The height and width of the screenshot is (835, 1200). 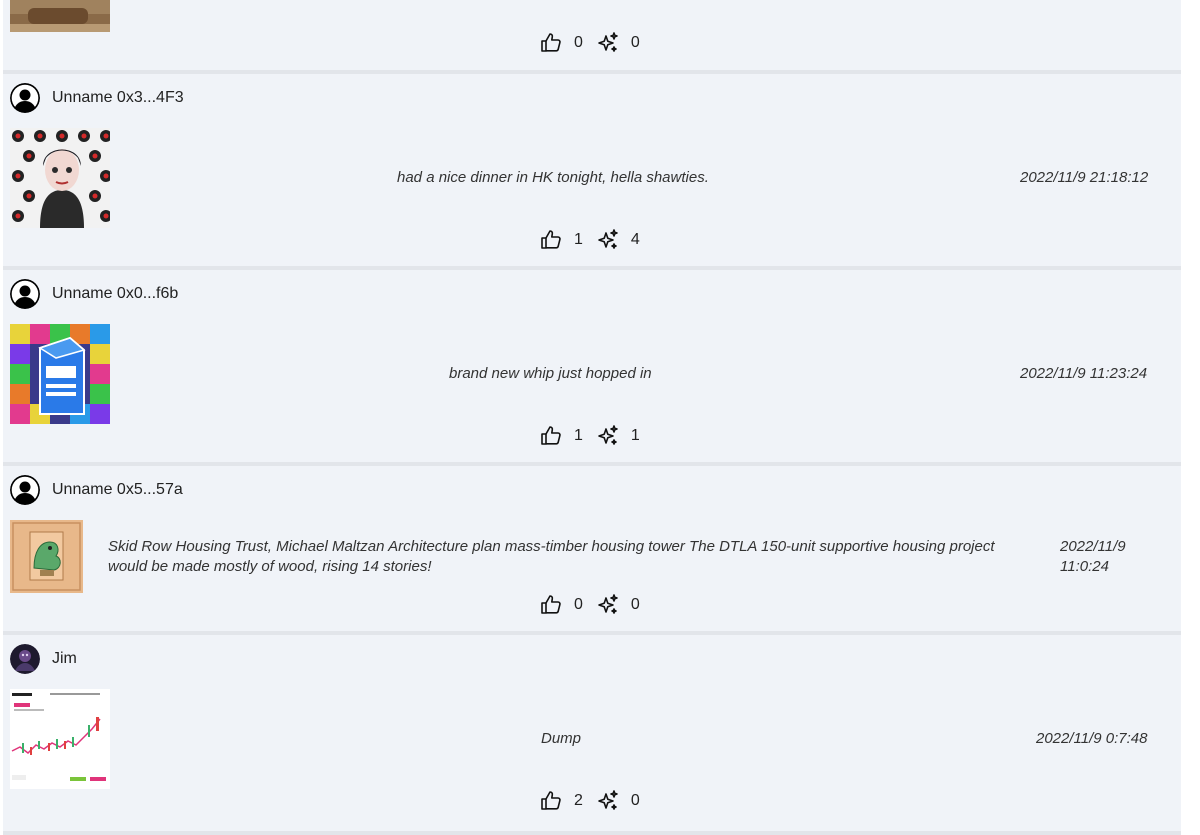 I want to click on post-message: brand new whip just hopped in, so click(x=550, y=373).